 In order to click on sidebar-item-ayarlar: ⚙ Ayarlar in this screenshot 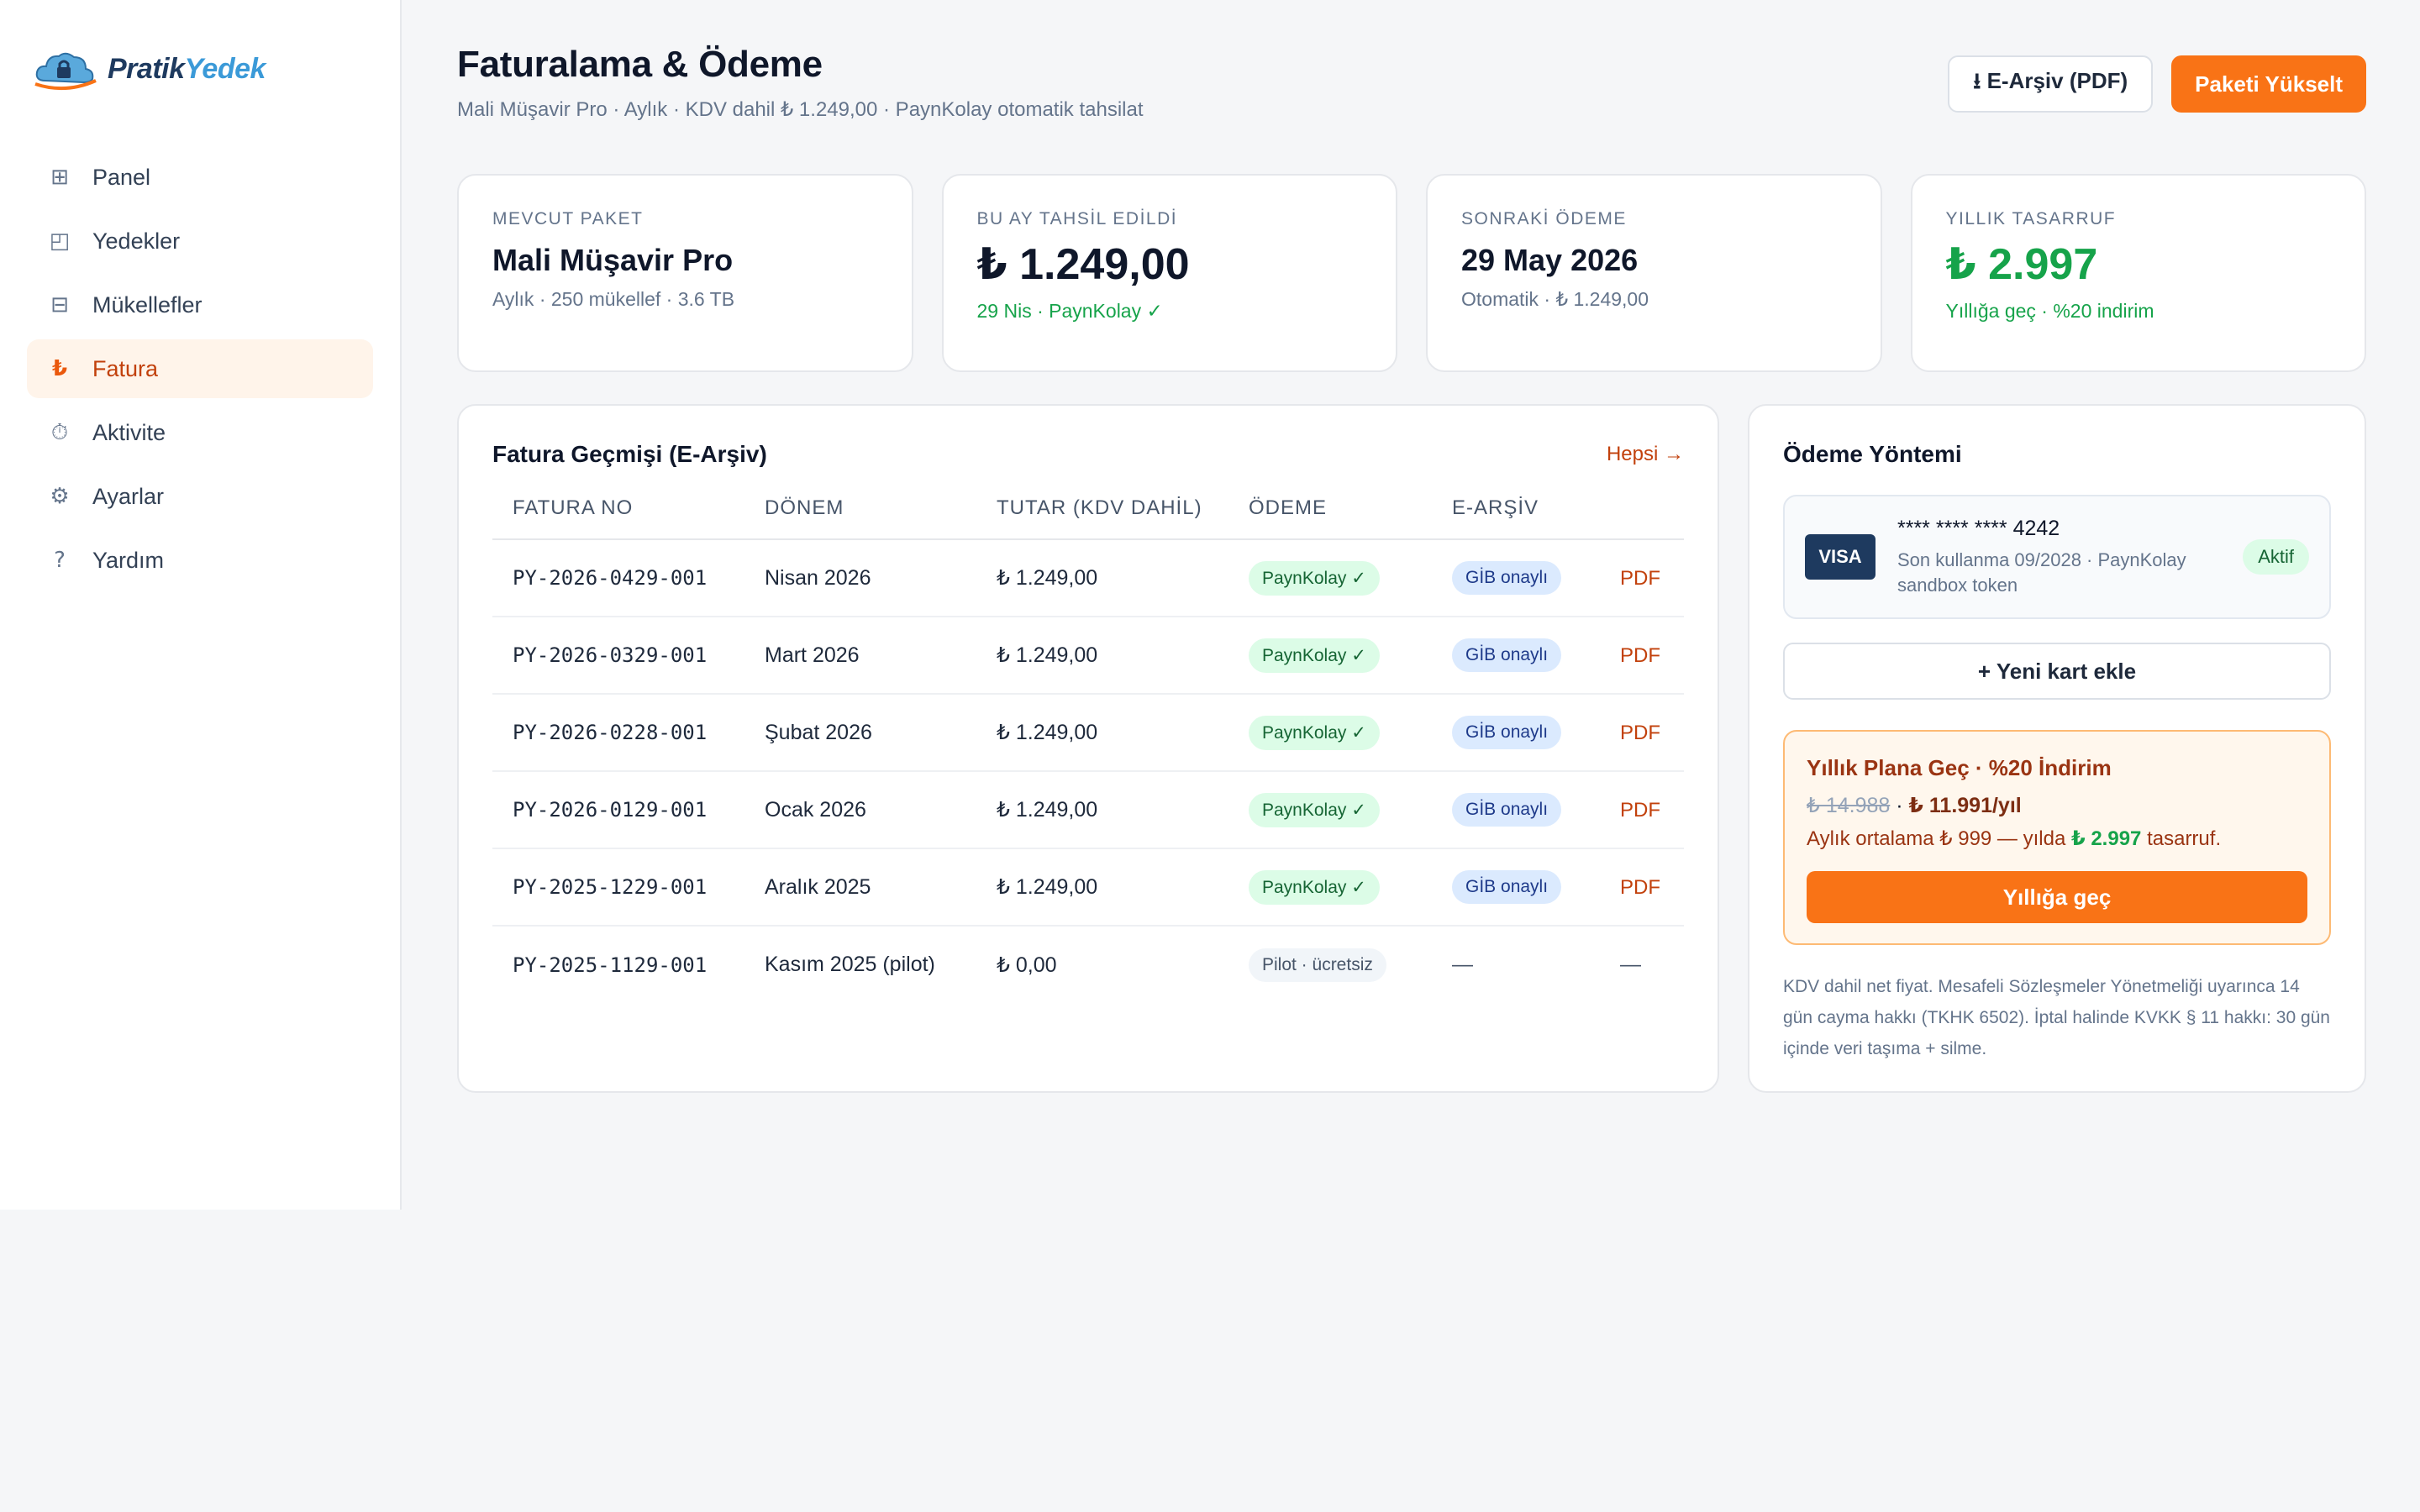, I will do `click(200, 496)`.